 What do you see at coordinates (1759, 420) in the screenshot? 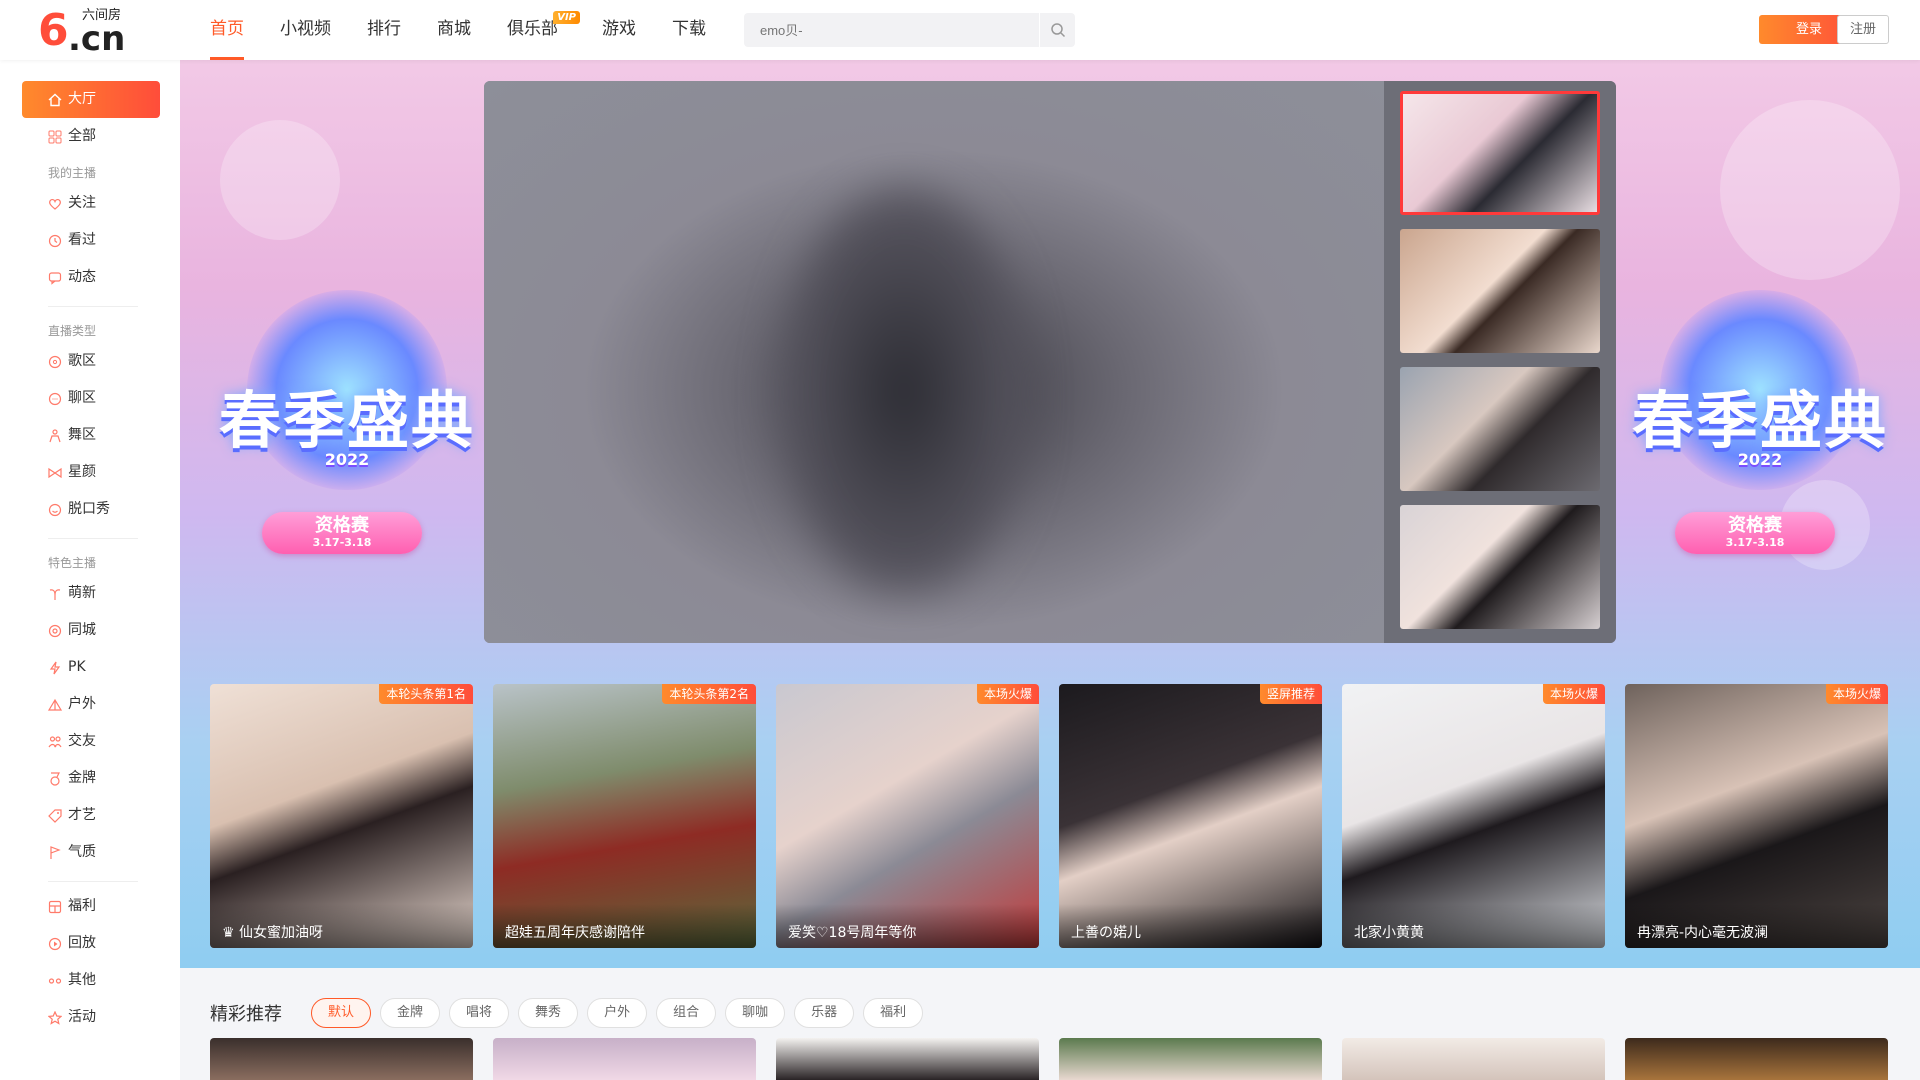
I see `promo-title: 春季盛典` at bounding box center [1759, 420].